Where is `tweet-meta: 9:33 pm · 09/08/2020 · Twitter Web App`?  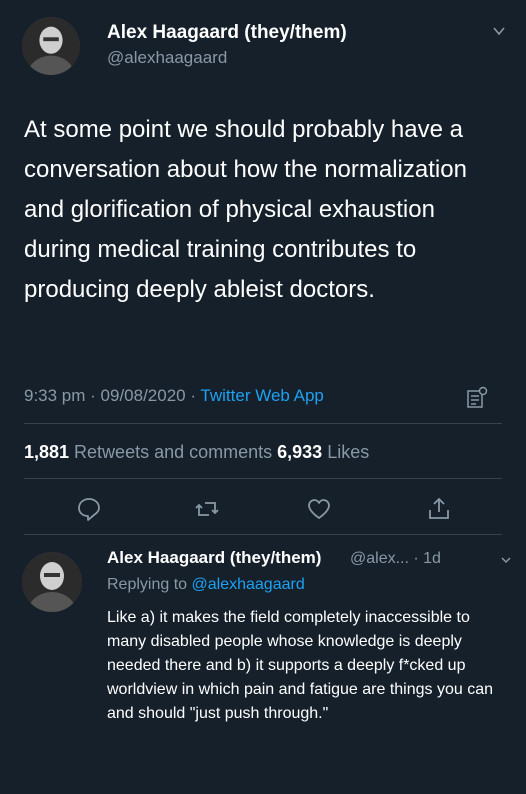
tweet-meta: 9:33 pm · 09/08/2020 · Twitter Web App is located at coordinates (174, 396).